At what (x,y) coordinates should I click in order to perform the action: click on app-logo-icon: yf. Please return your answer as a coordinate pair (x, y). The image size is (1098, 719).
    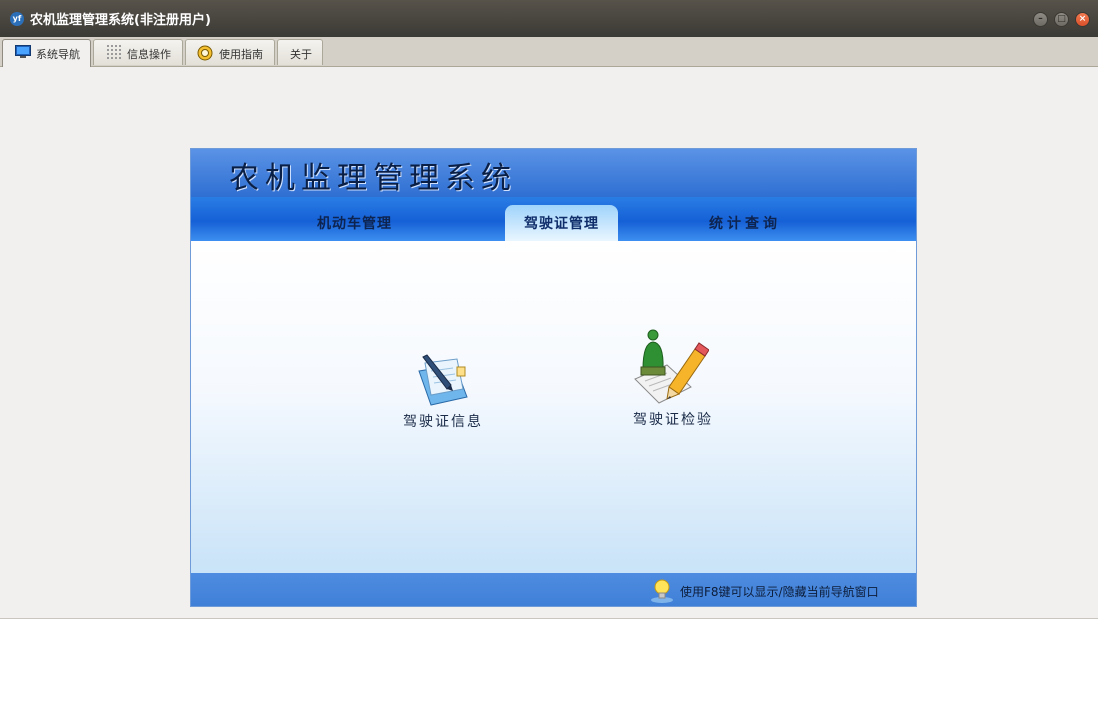
    Looking at the image, I should click on (17, 19).